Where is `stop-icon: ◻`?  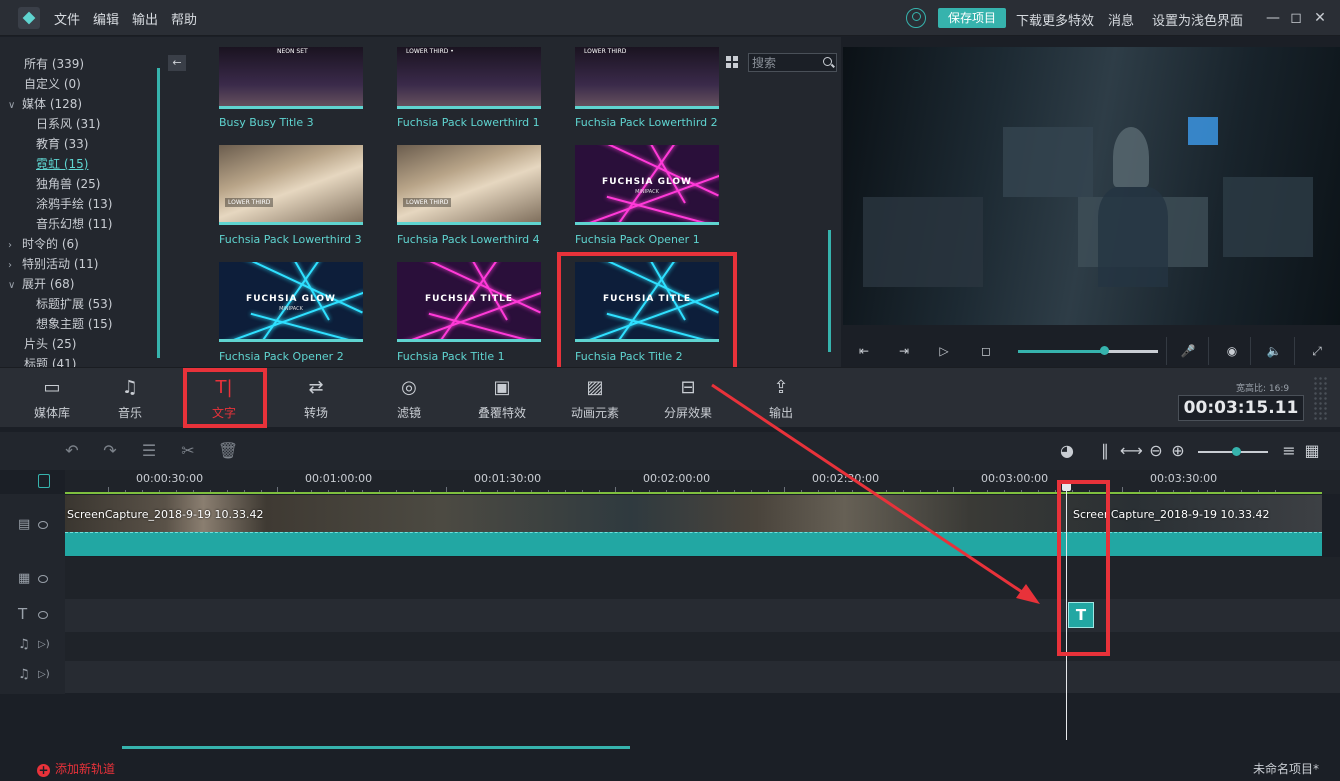
stop-icon: ◻ is located at coordinates (986, 351).